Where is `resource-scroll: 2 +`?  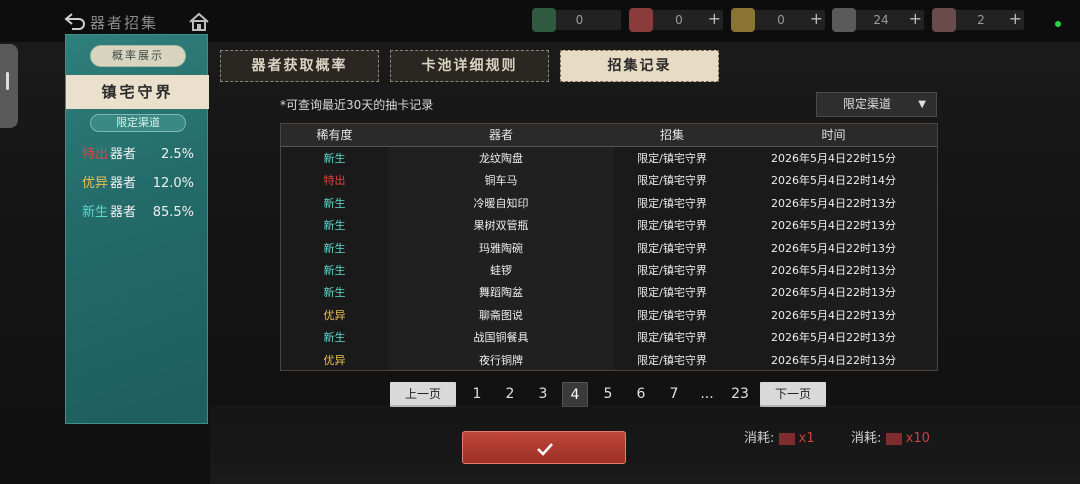 resource-scroll: 2 + is located at coordinates (978, 20).